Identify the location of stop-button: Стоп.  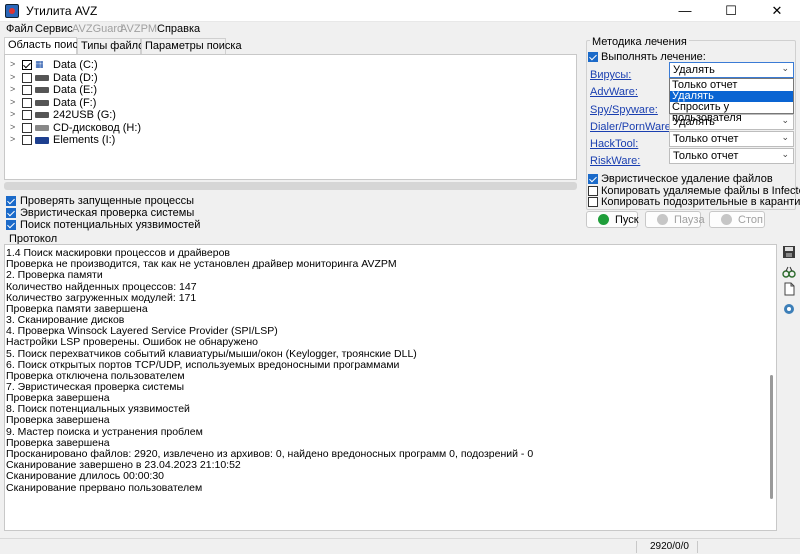
(737, 219).